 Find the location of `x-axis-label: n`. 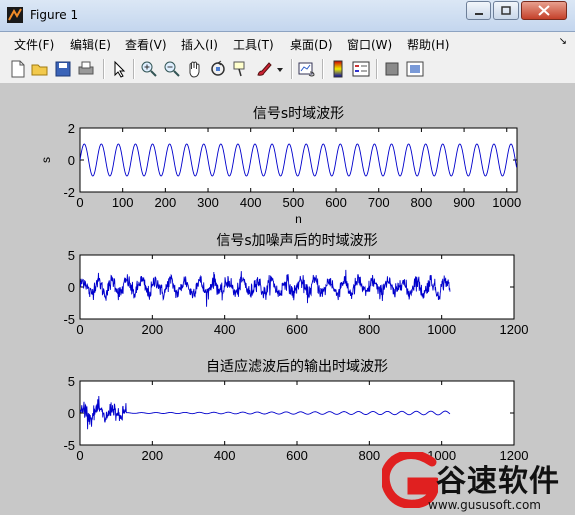

x-axis-label: n is located at coordinates (298, 219).